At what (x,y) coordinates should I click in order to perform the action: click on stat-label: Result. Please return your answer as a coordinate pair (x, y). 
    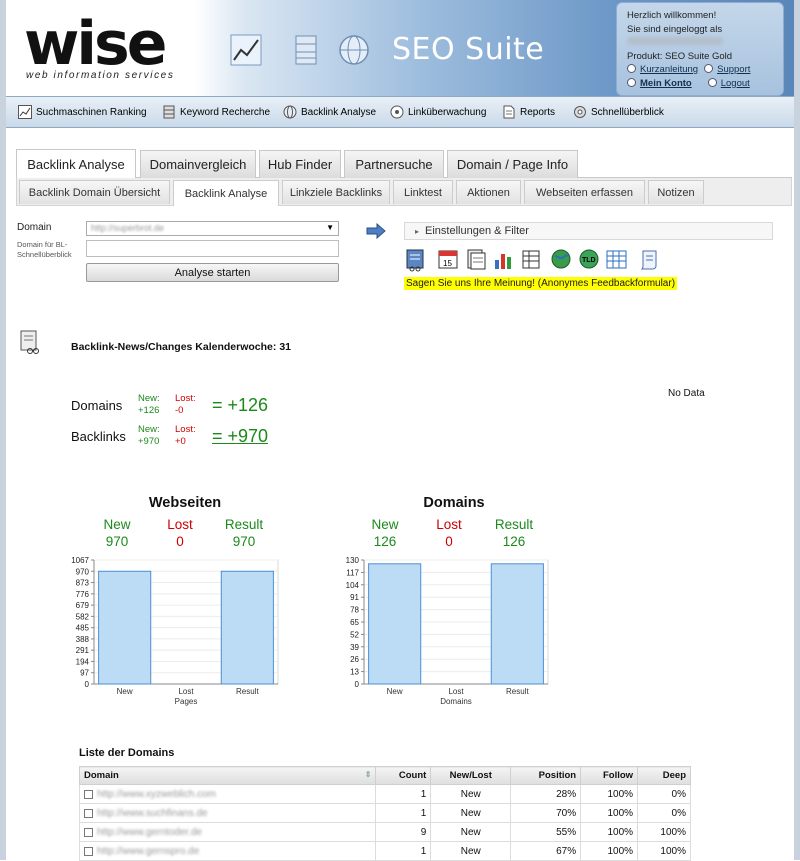
    Looking at the image, I should click on (514, 524).